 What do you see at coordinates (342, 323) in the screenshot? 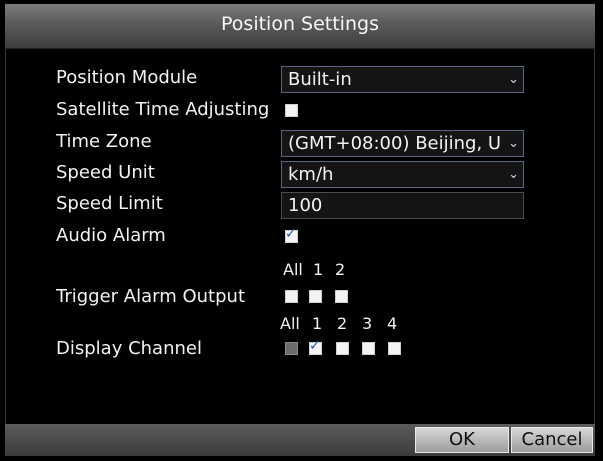
I see `display-channel-header-2: 2` at bounding box center [342, 323].